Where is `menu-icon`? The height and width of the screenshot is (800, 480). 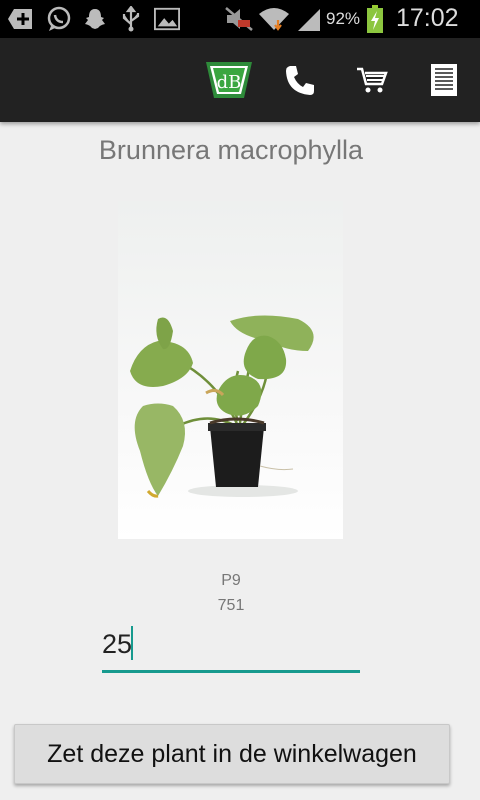
menu-icon is located at coordinates (444, 80).